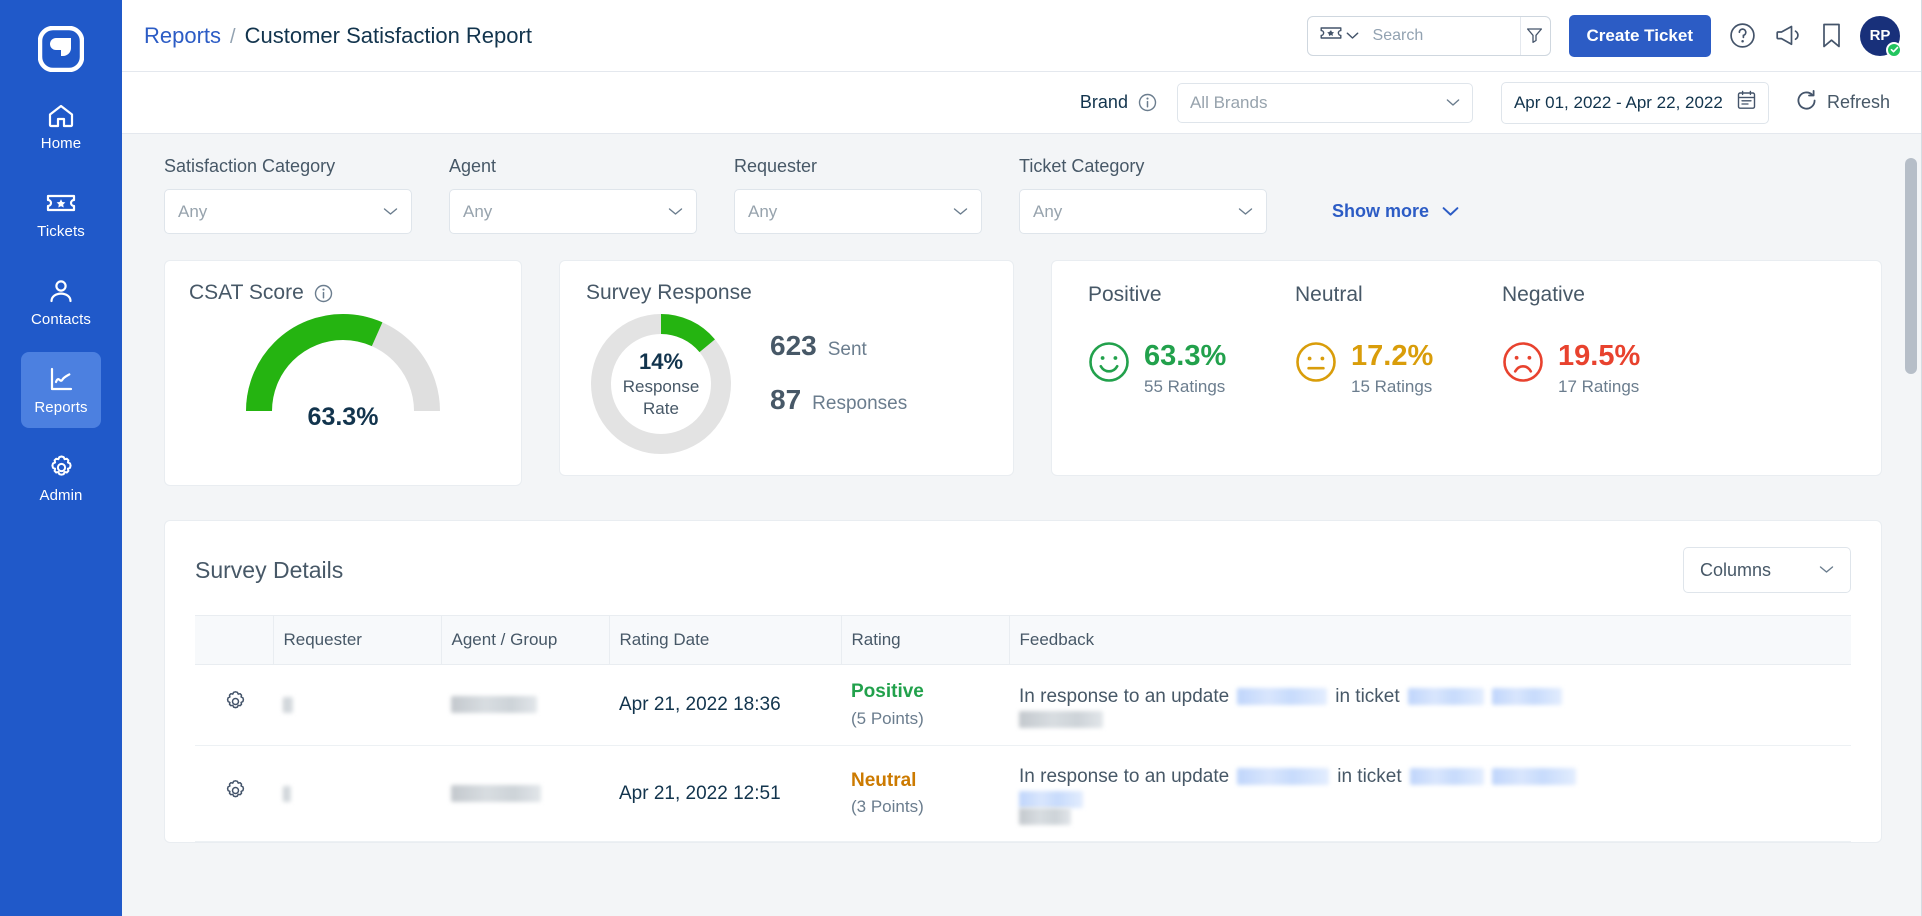 The height and width of the screenshot is (916, 1922). What do you see at coordinates (61, 390) in the screenshot?
I see `sidebar-item-reports: Reports` at bounding box center [61, 390].